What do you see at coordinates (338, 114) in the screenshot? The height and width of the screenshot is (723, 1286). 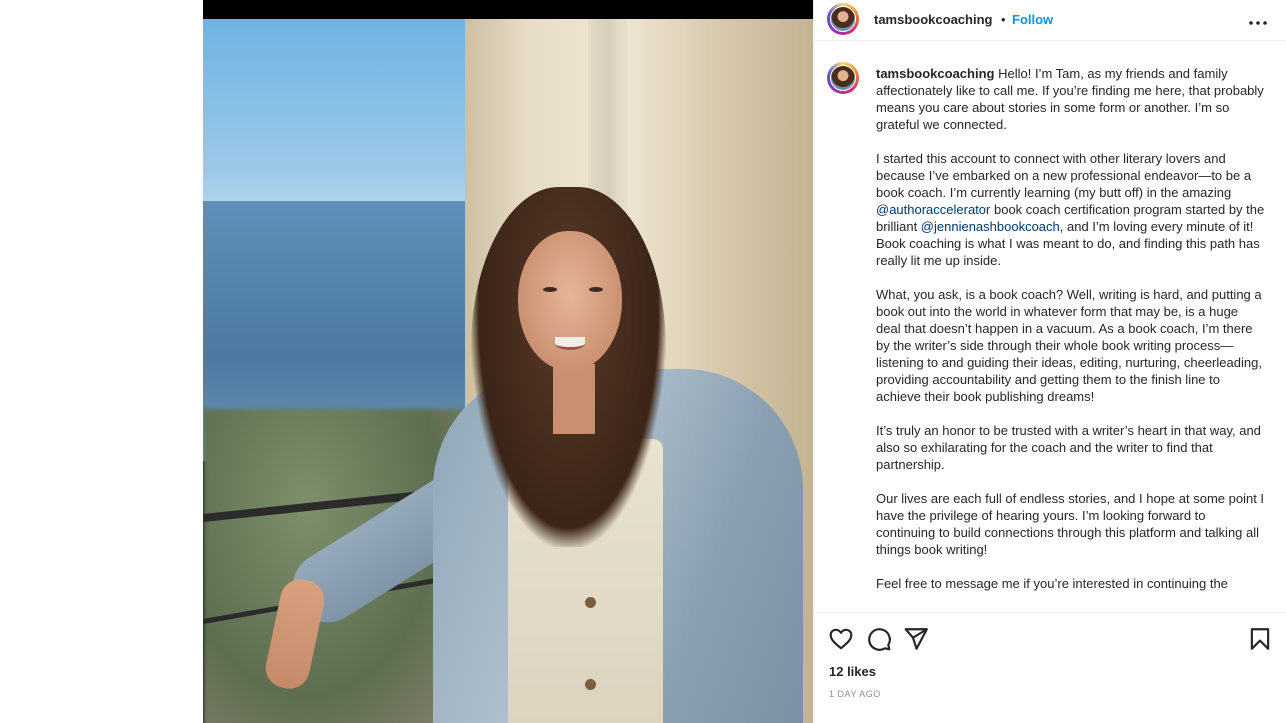 I see `photo-sky` at bounding box center [338, 114].